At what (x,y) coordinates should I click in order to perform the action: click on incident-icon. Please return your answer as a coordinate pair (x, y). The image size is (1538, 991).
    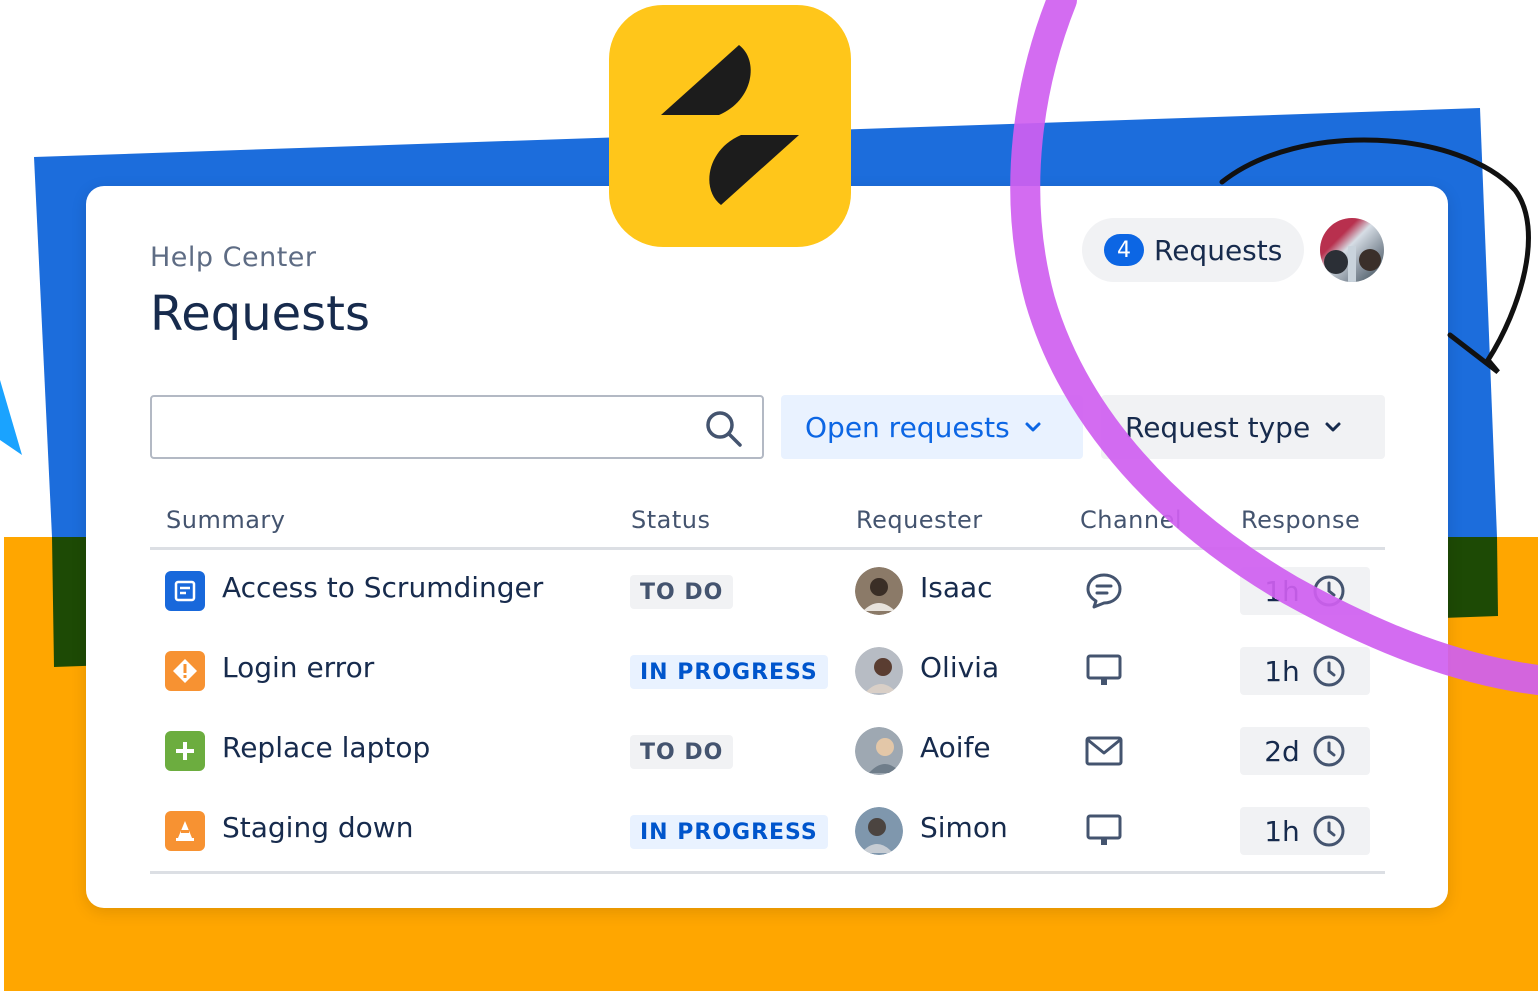
    Looking at the image, I should click on (185, 671).